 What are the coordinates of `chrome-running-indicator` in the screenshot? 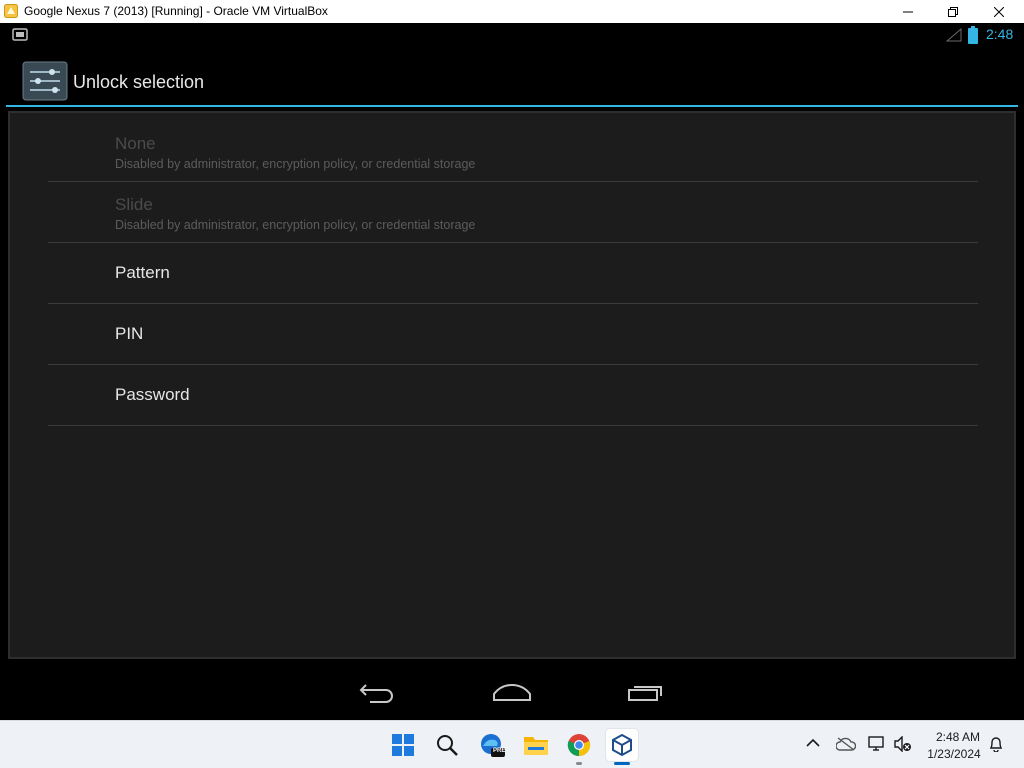 It's located at (579, 763).